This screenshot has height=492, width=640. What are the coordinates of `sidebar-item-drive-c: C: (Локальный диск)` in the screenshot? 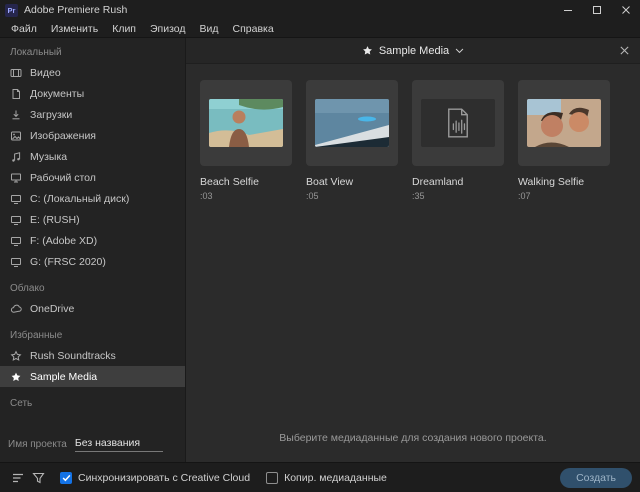 It's located at (92, 198).